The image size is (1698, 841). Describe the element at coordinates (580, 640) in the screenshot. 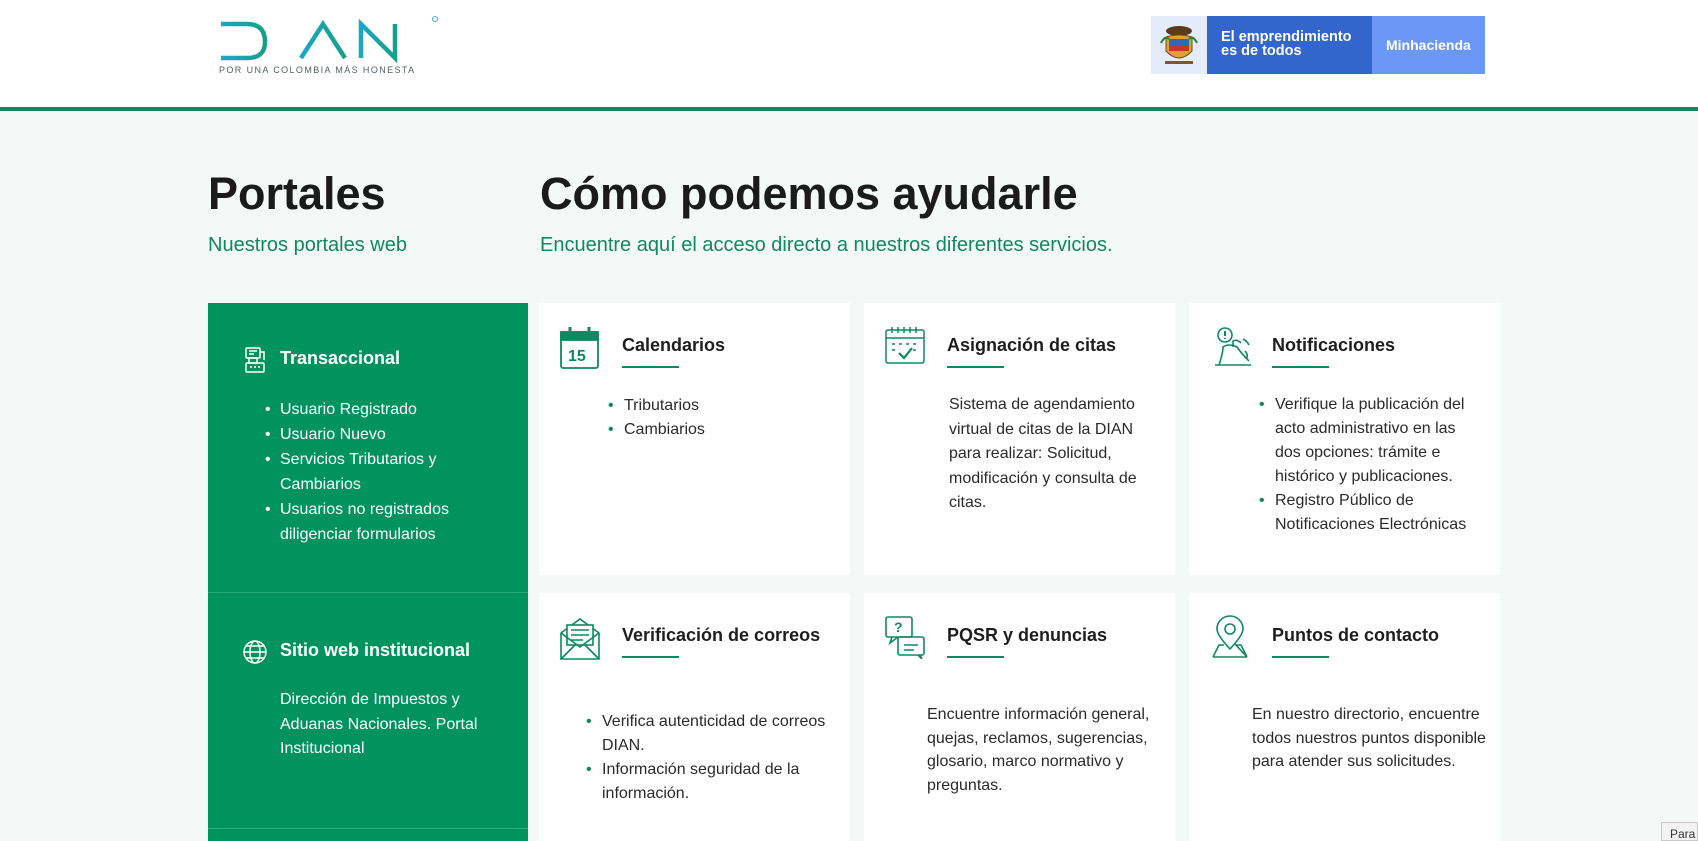

I see `envelope-letter-icon` at that location.